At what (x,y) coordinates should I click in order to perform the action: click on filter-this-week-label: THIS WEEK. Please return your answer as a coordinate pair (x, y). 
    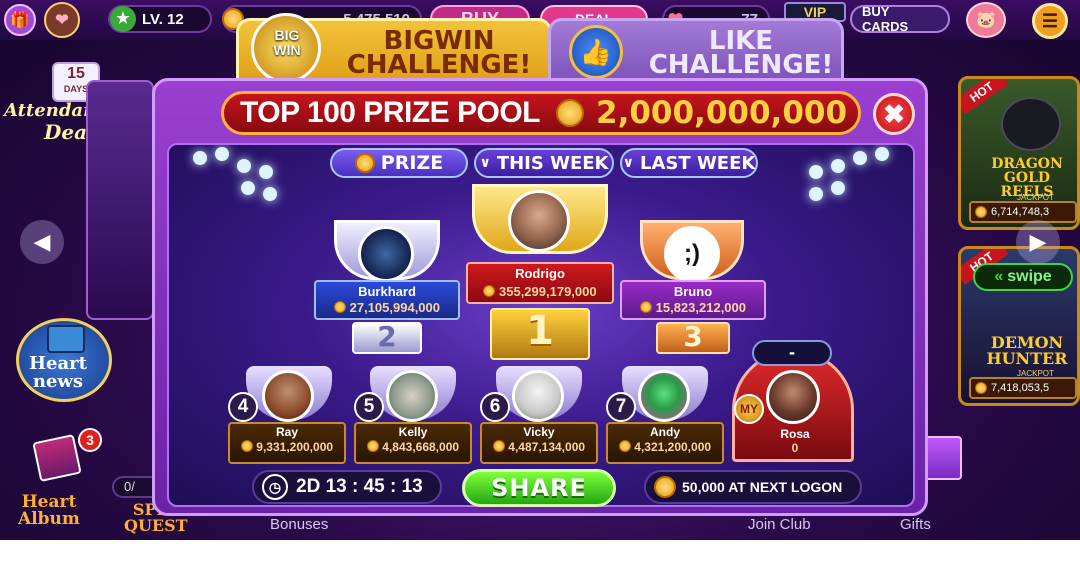
    Looking at the image, I should click on (552, 163).